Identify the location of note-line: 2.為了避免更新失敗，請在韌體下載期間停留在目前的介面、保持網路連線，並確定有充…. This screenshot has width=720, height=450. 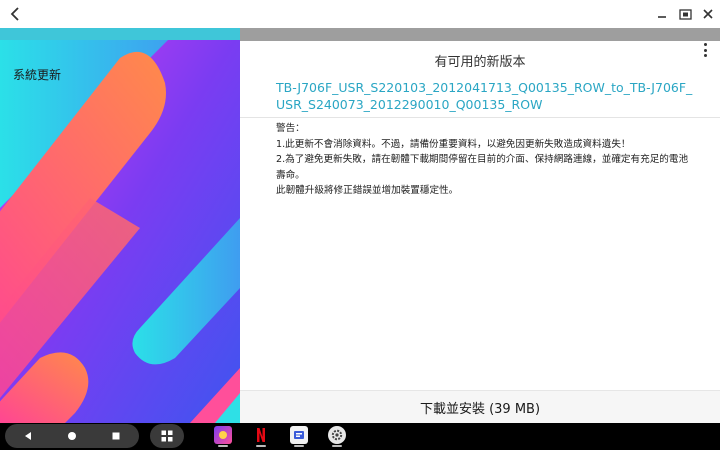
(482, 167).